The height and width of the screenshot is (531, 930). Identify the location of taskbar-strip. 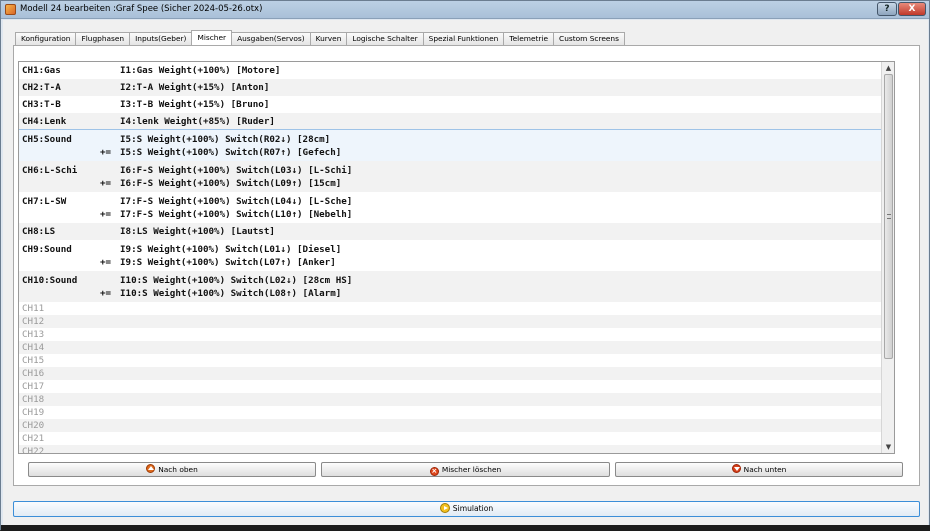
(465, 528).